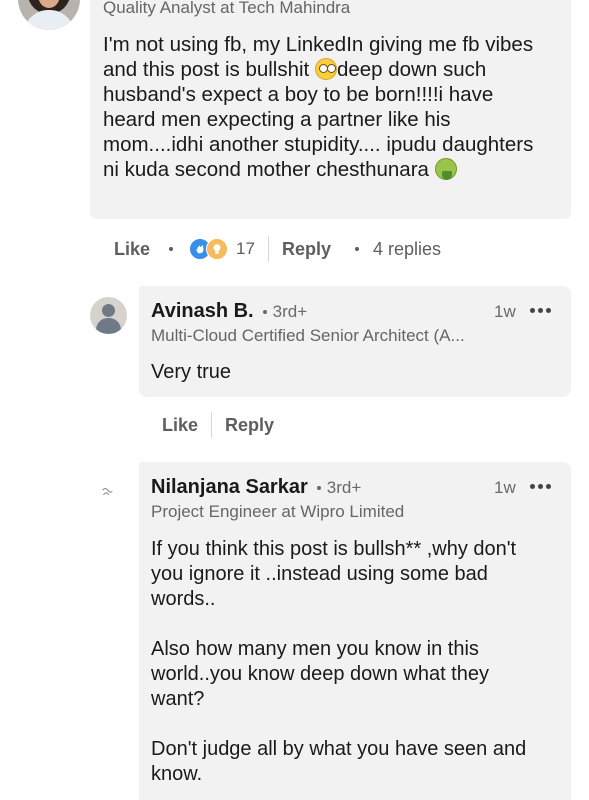 The height and width of the screenshot is (800, 589). What do you see at coordinates (277, 249) in the screenshot?
I see `comment-actions: Like 17 Reply 4 replies` at bounding box center [277, 249].